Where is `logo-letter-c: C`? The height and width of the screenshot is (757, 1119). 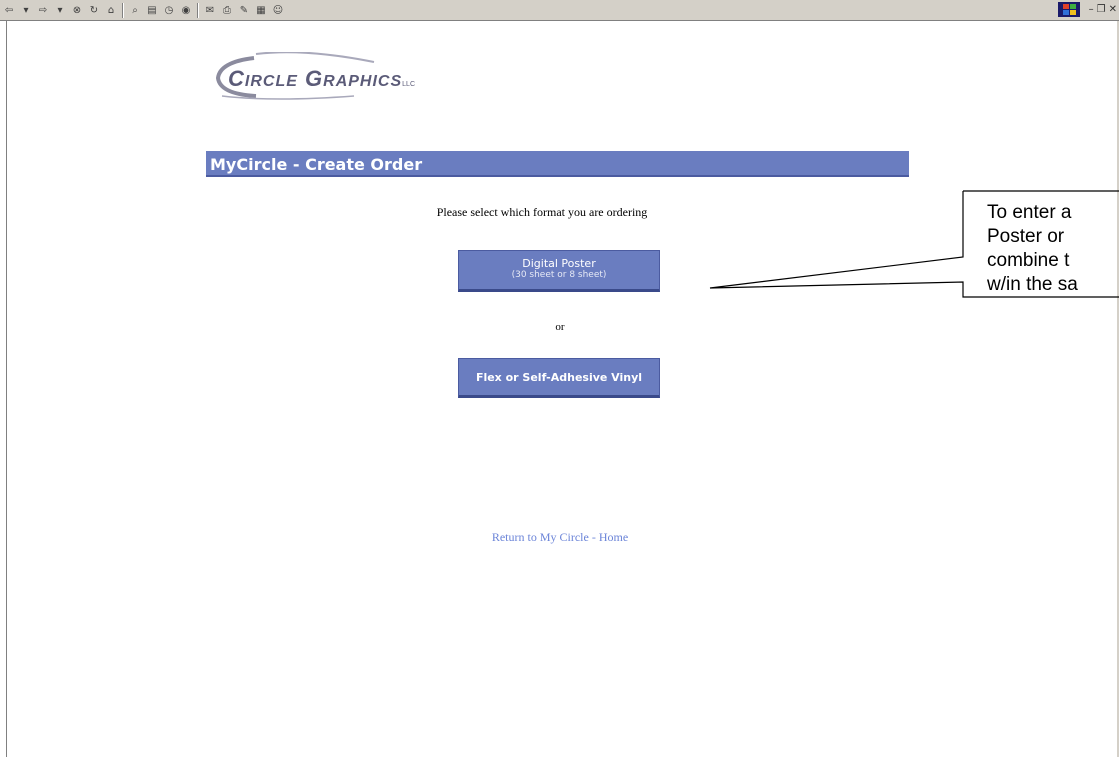
logo-letter-c: C is located at coordinates (236, 78).